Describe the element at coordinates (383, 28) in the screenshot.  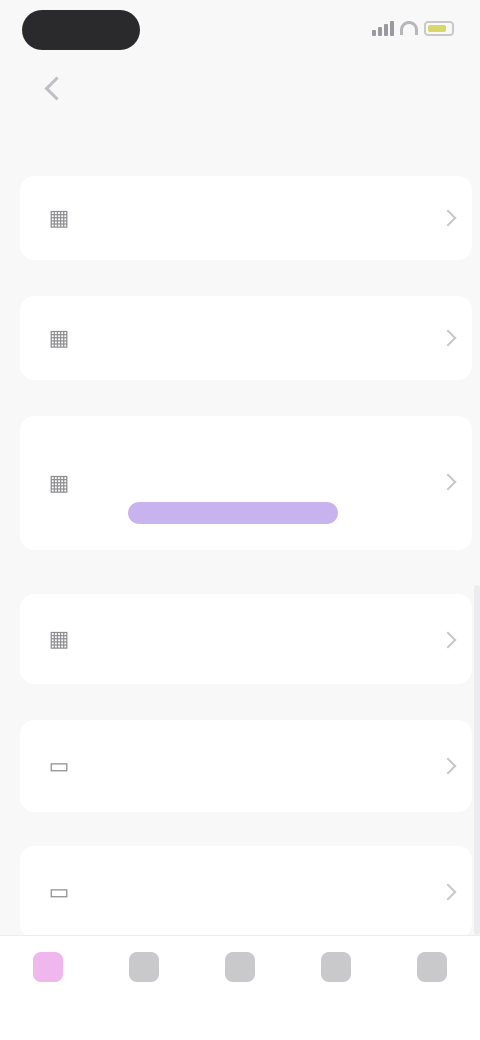
I see `signal-icon` at that location.